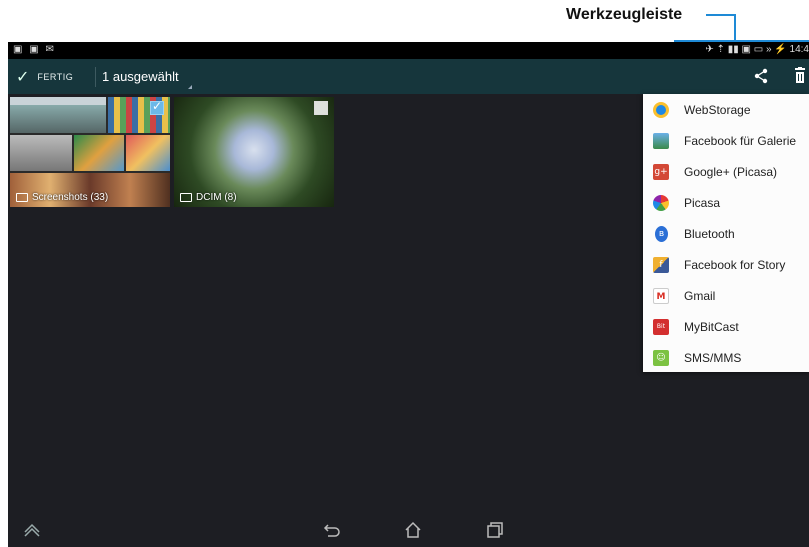 The width and height of the screenshot is (809, 547). I want to click on album-screenshots: Screenshots (33), so click(90, 152).